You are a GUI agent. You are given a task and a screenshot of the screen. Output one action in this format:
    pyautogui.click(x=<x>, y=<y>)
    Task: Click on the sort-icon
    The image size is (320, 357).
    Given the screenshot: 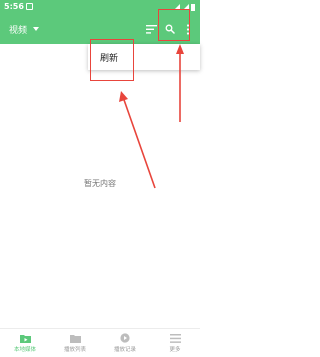 What is the action you would take?
    pyautogui.click(x=151, y=29)
    